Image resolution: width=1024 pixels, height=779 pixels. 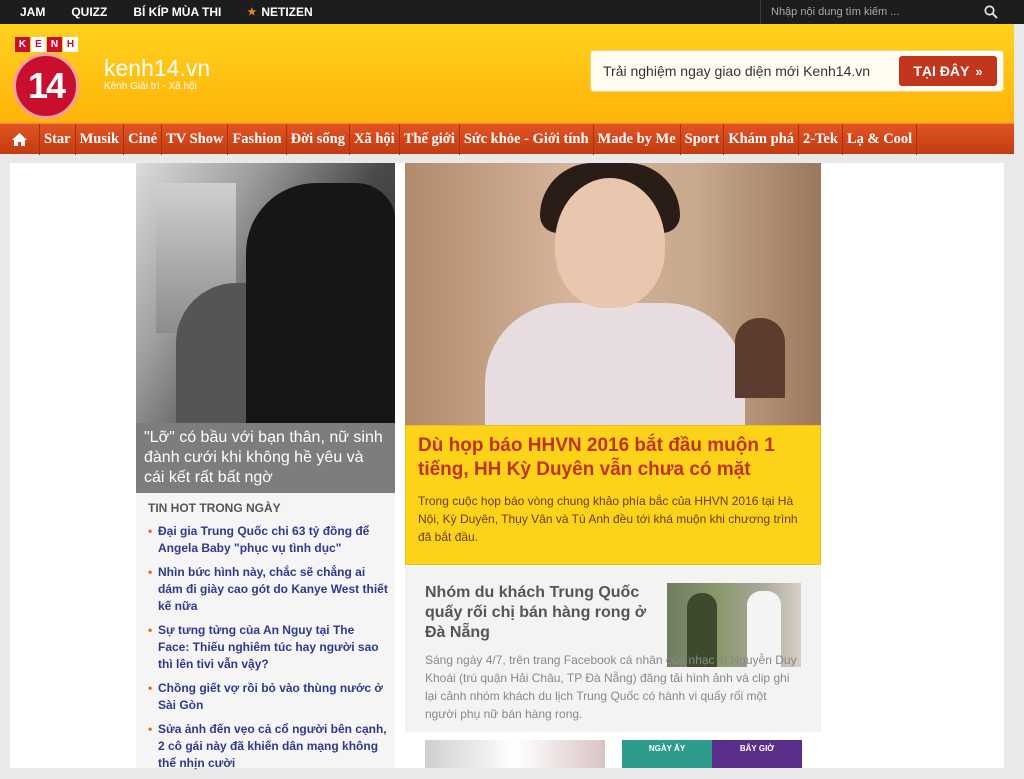 What do you see at coordinates (157, 68) in the screenshot?
I see `site-name: kenh14.vn` at bounding box center [157, 68].